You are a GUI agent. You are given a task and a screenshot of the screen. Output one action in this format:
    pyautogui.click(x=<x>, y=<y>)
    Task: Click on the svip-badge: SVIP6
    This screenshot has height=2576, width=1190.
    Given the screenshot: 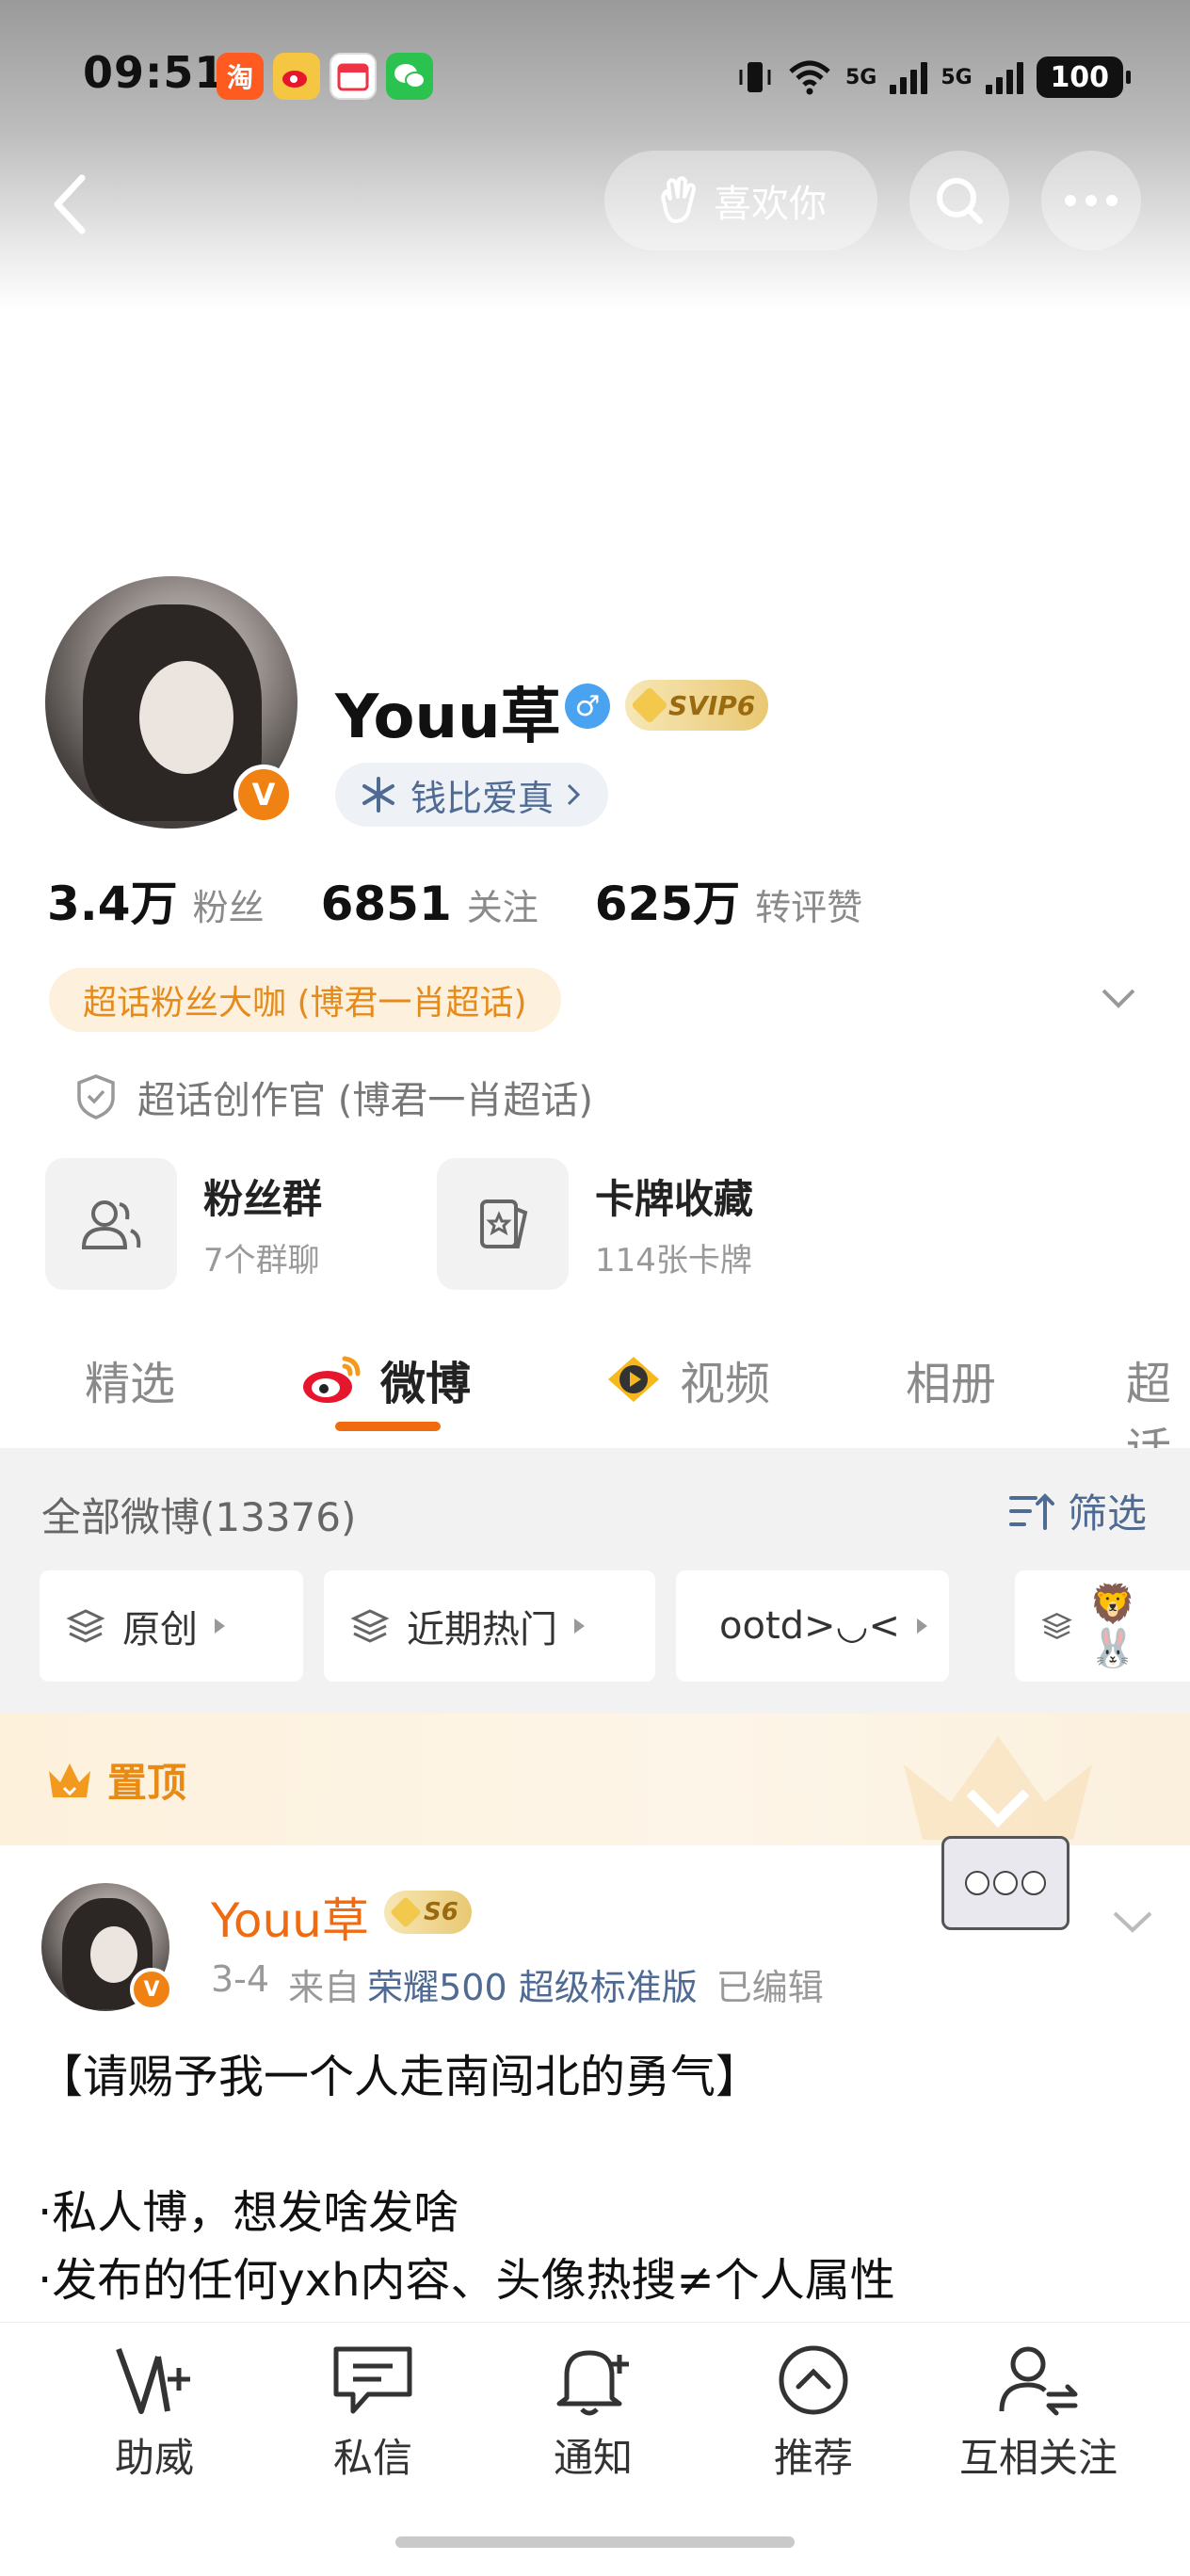 What is the action you would take?
    pyautogui.click(x=697, y=705)
    